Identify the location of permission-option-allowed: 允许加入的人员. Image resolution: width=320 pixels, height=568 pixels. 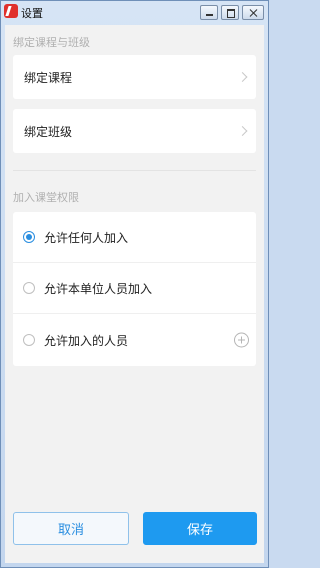
(134, 340).